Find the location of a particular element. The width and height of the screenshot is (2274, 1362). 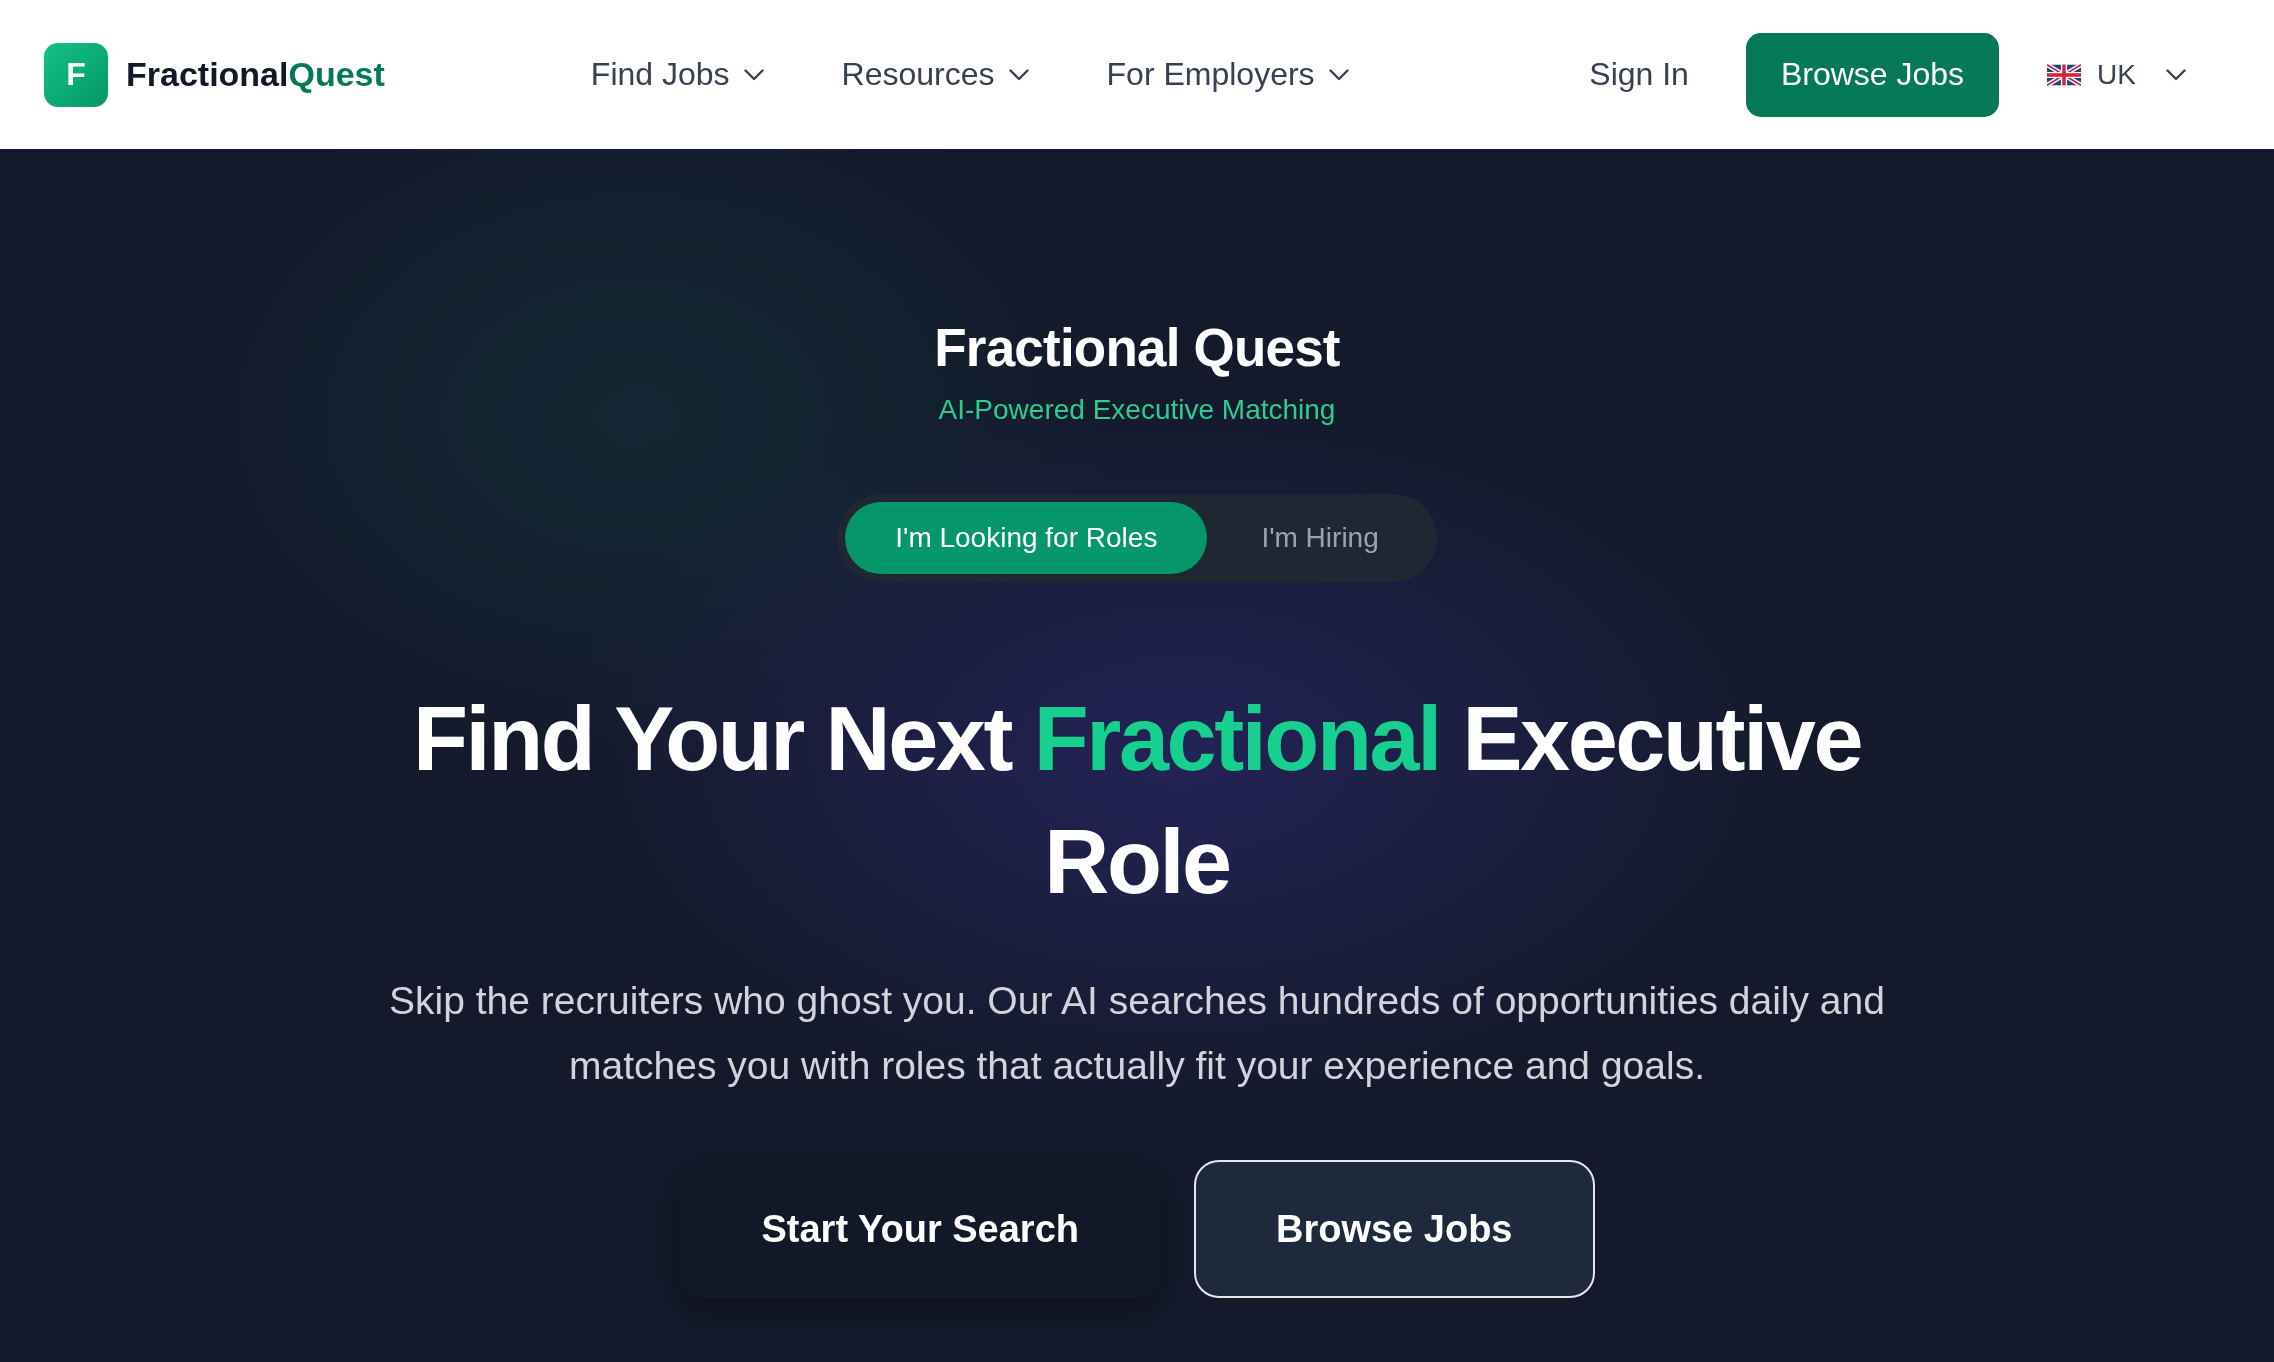

audience-toggle-option: I'm Hiring is located at coordinates (1320, 538).